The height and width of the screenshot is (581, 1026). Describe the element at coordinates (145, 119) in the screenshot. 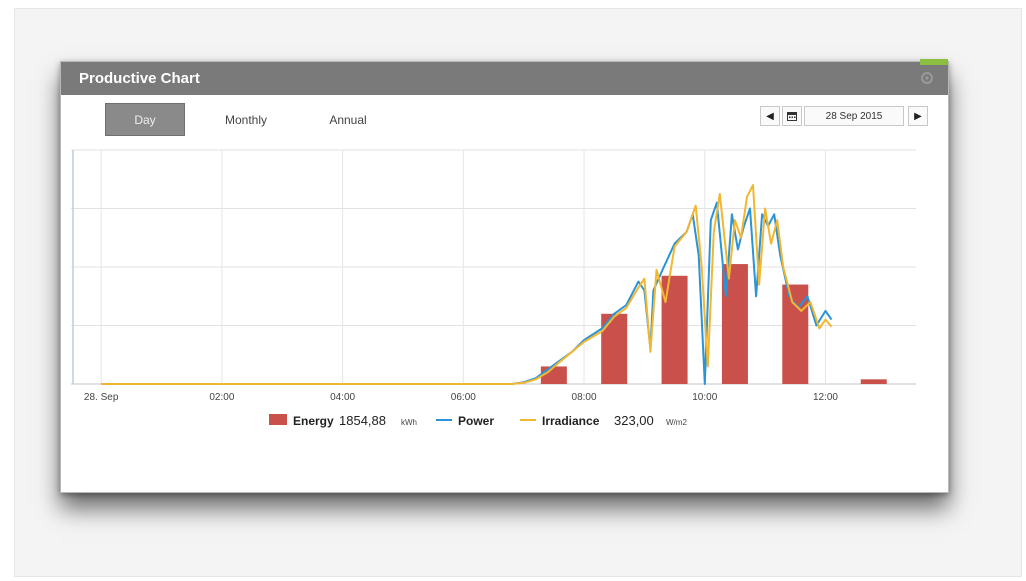

I see `tab-day: Day` at that location.